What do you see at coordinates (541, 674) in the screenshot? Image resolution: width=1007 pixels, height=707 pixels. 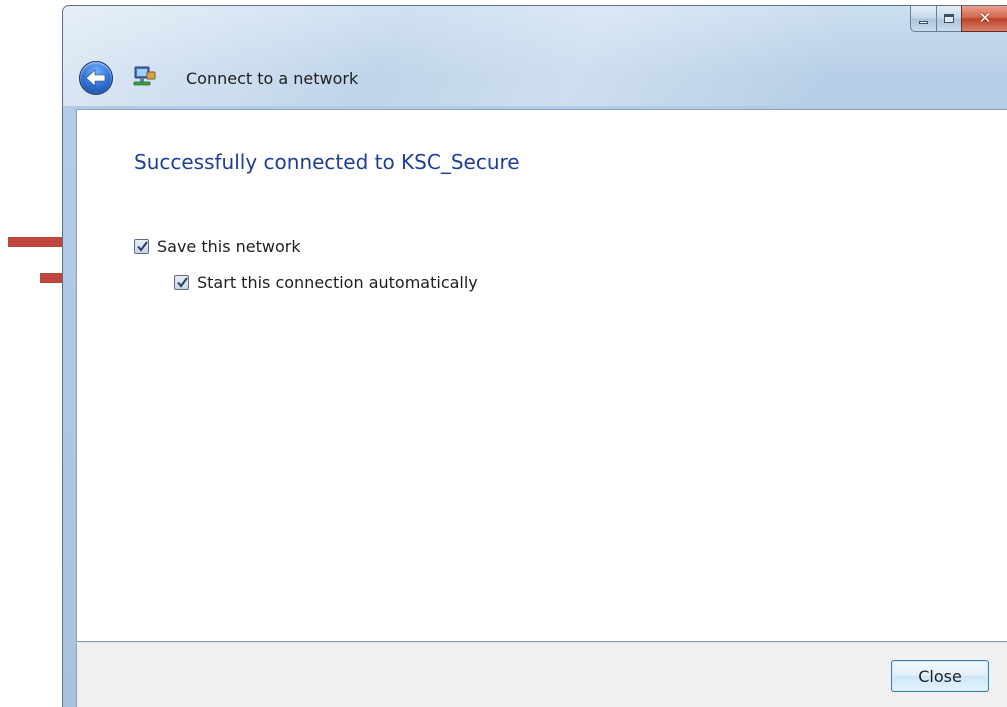 I see `dialog-footer: Close` at bounding box center [541, 674].